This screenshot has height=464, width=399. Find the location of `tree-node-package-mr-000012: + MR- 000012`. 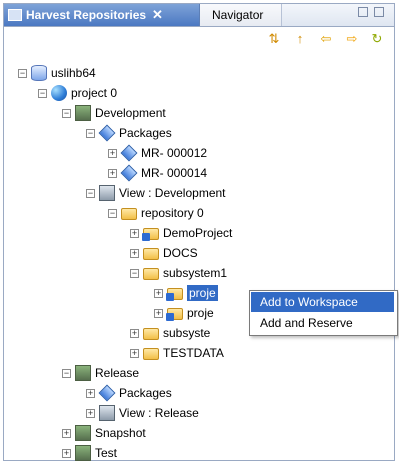

tree-node-package-mr-000012: + MR- 000012 is located at coordinates (157, 153).